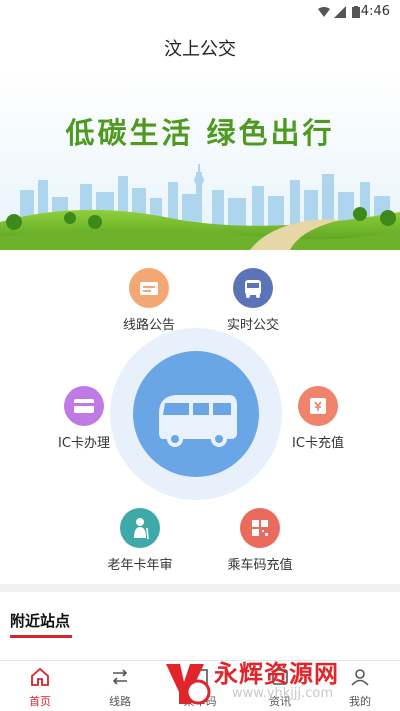  What do you see at coordinates (318, 443) in the screenshot?
I see `ic-card-recharge-label: IC卡充值` at bounding box center [318, 443].